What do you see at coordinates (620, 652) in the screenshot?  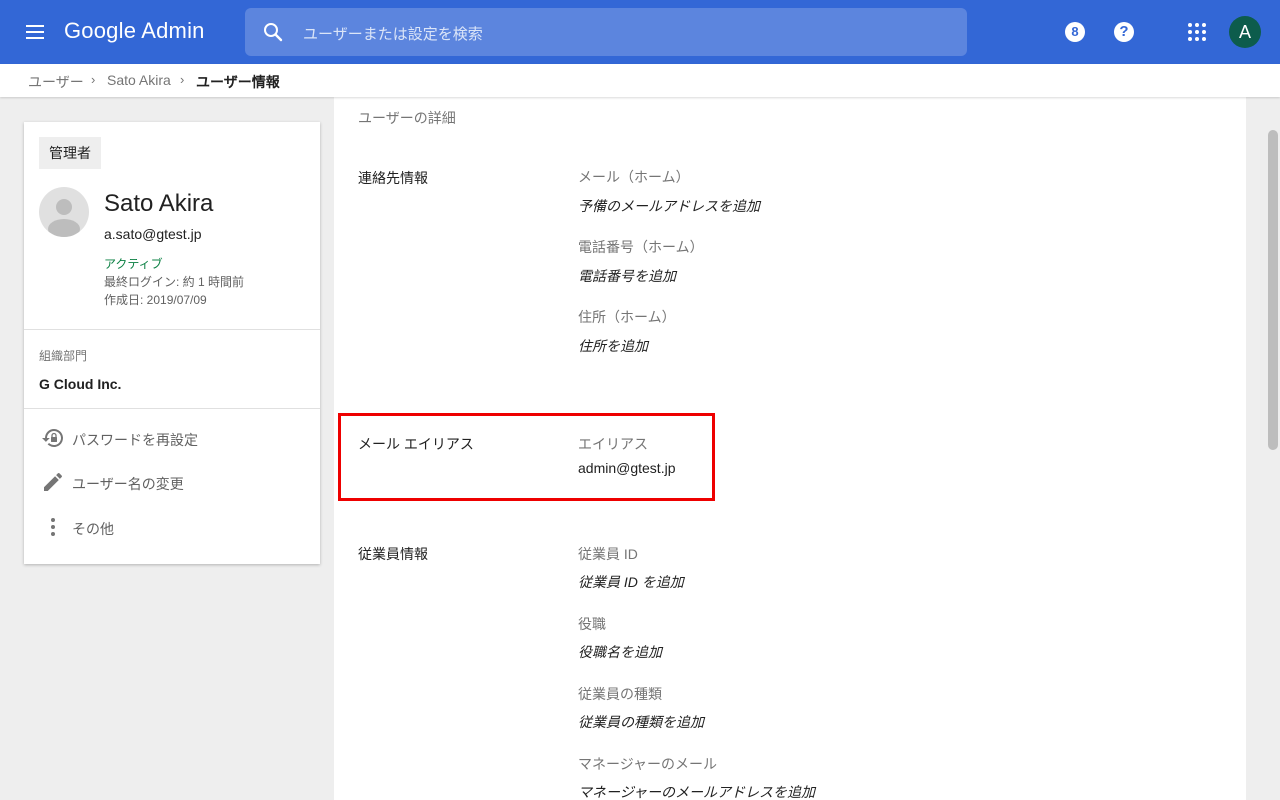 I see `add-job-title-link: 役職名を追加` at bounding box center [620, 652].